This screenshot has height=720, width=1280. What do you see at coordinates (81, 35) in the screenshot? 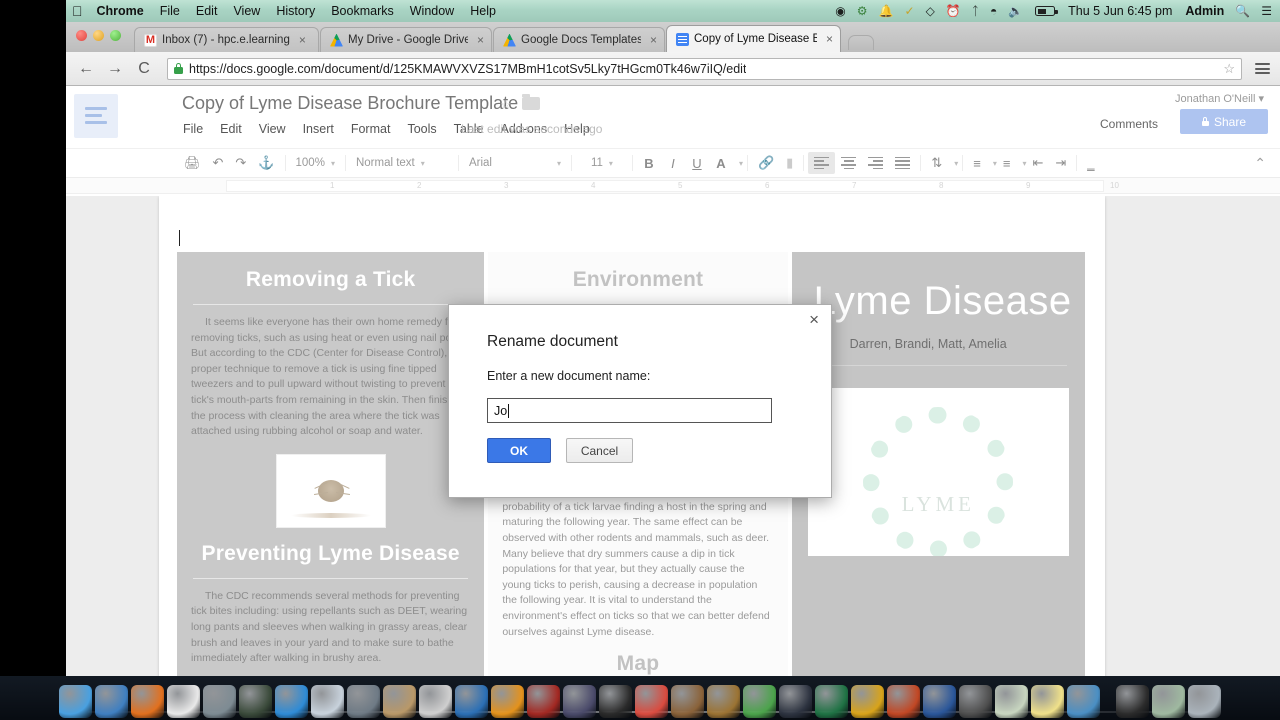
I see `close-window-button` at bounding box center [81, 35].